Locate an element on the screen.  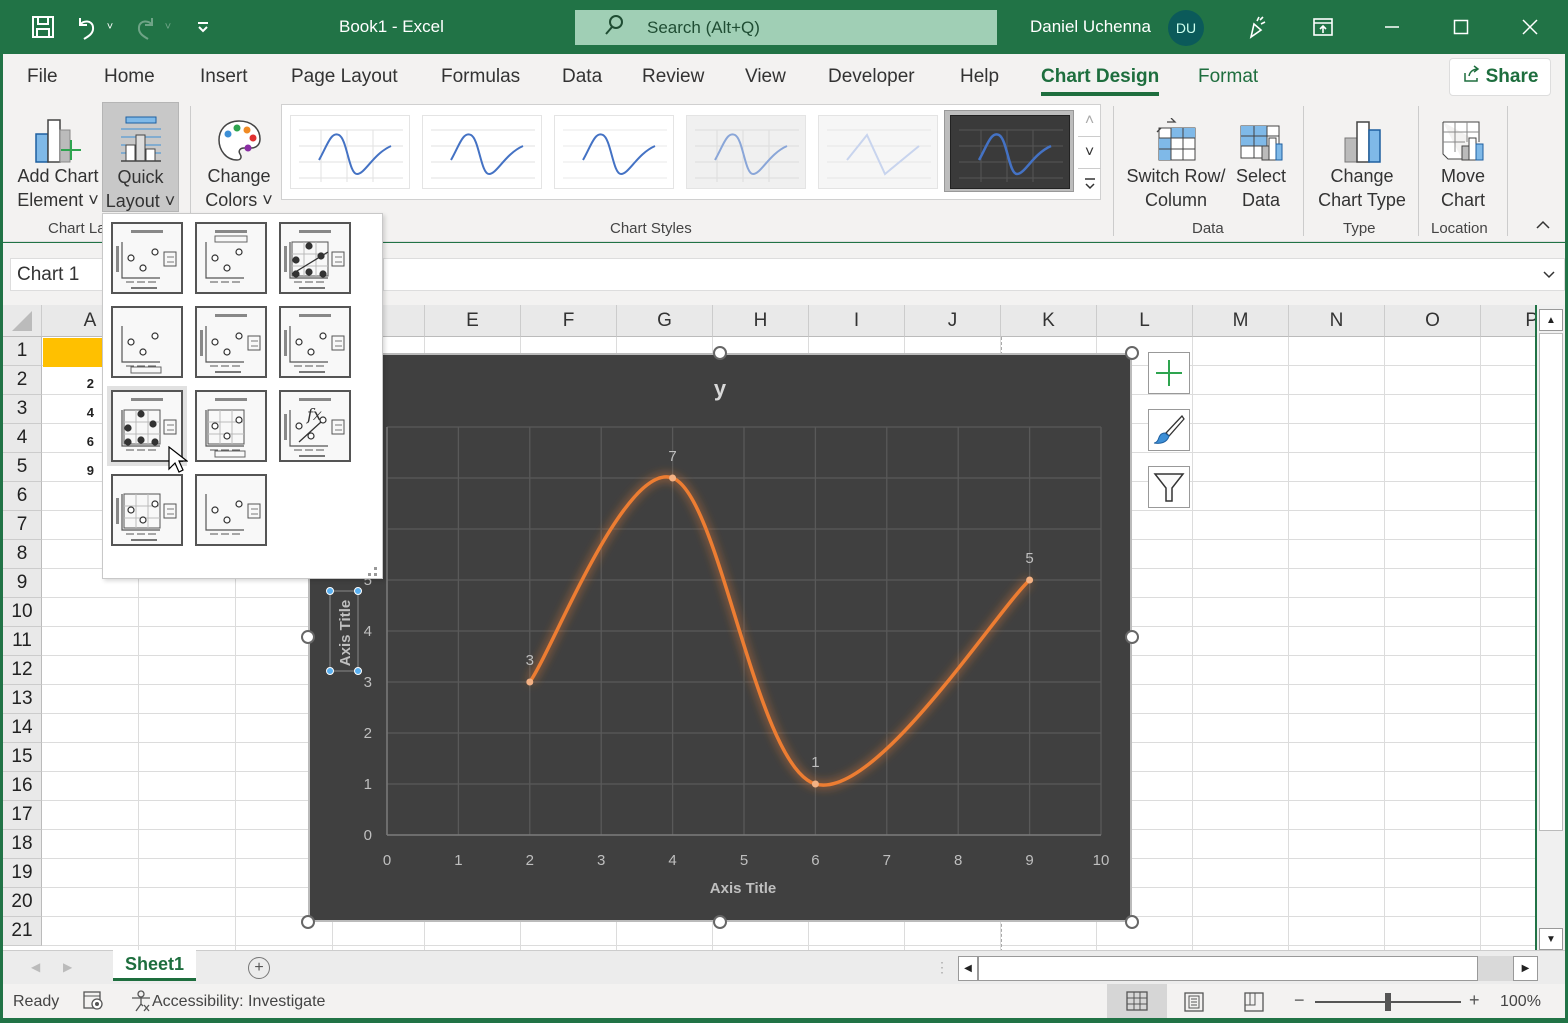
row-header-6: 6 is located at coordinates (22, 496).